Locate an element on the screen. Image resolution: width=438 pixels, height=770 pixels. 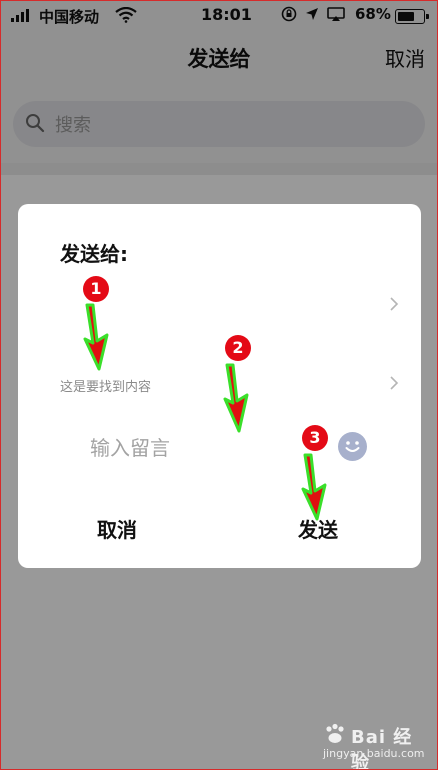
paw-logo-icon is located at coordinates (335, 736).